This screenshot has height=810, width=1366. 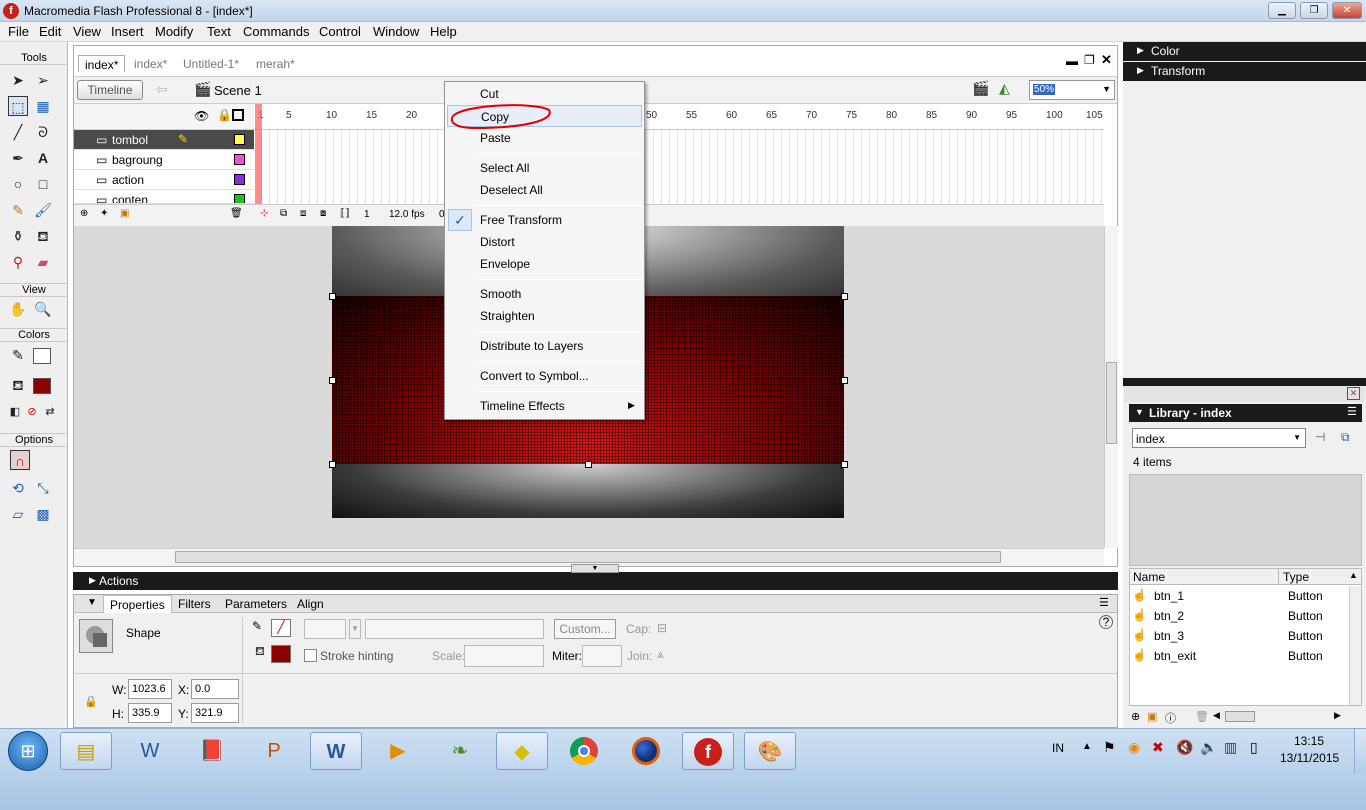 I want to click on eye-icon: 👁, so click(x=201, y=116).